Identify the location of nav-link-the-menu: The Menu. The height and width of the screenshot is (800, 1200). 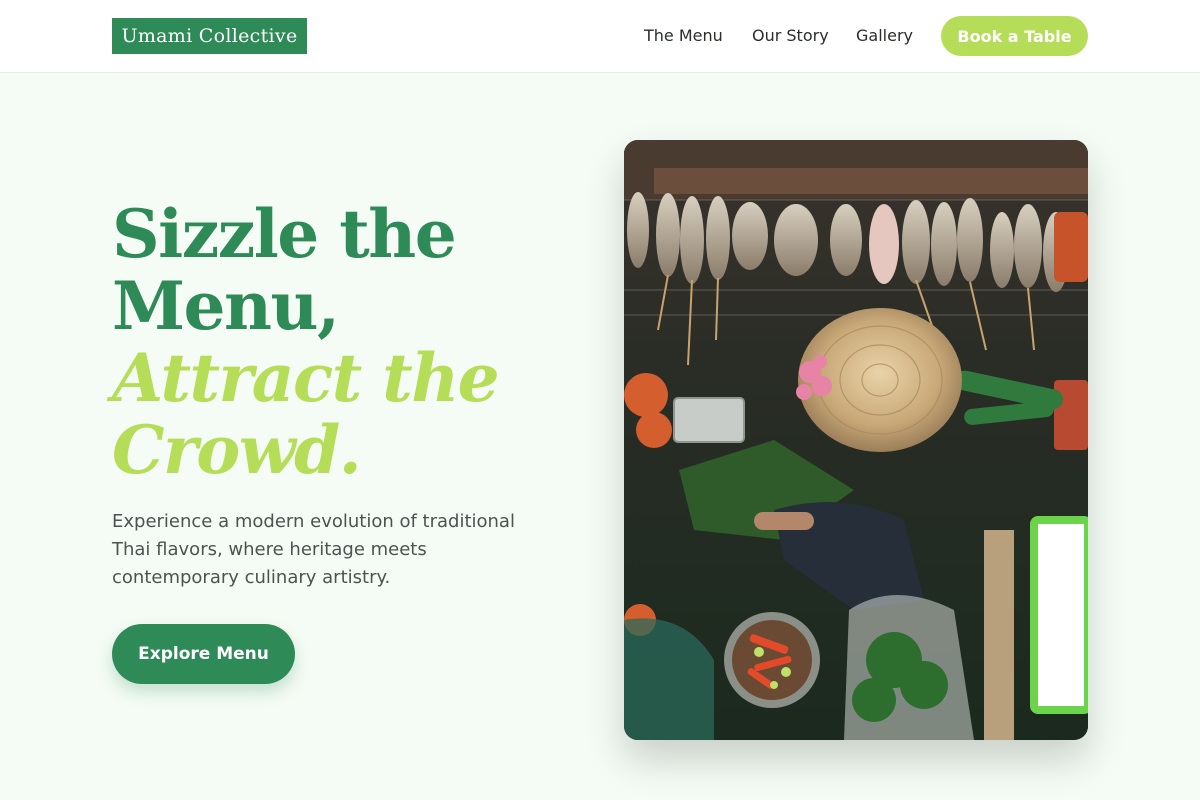
(683, 36).